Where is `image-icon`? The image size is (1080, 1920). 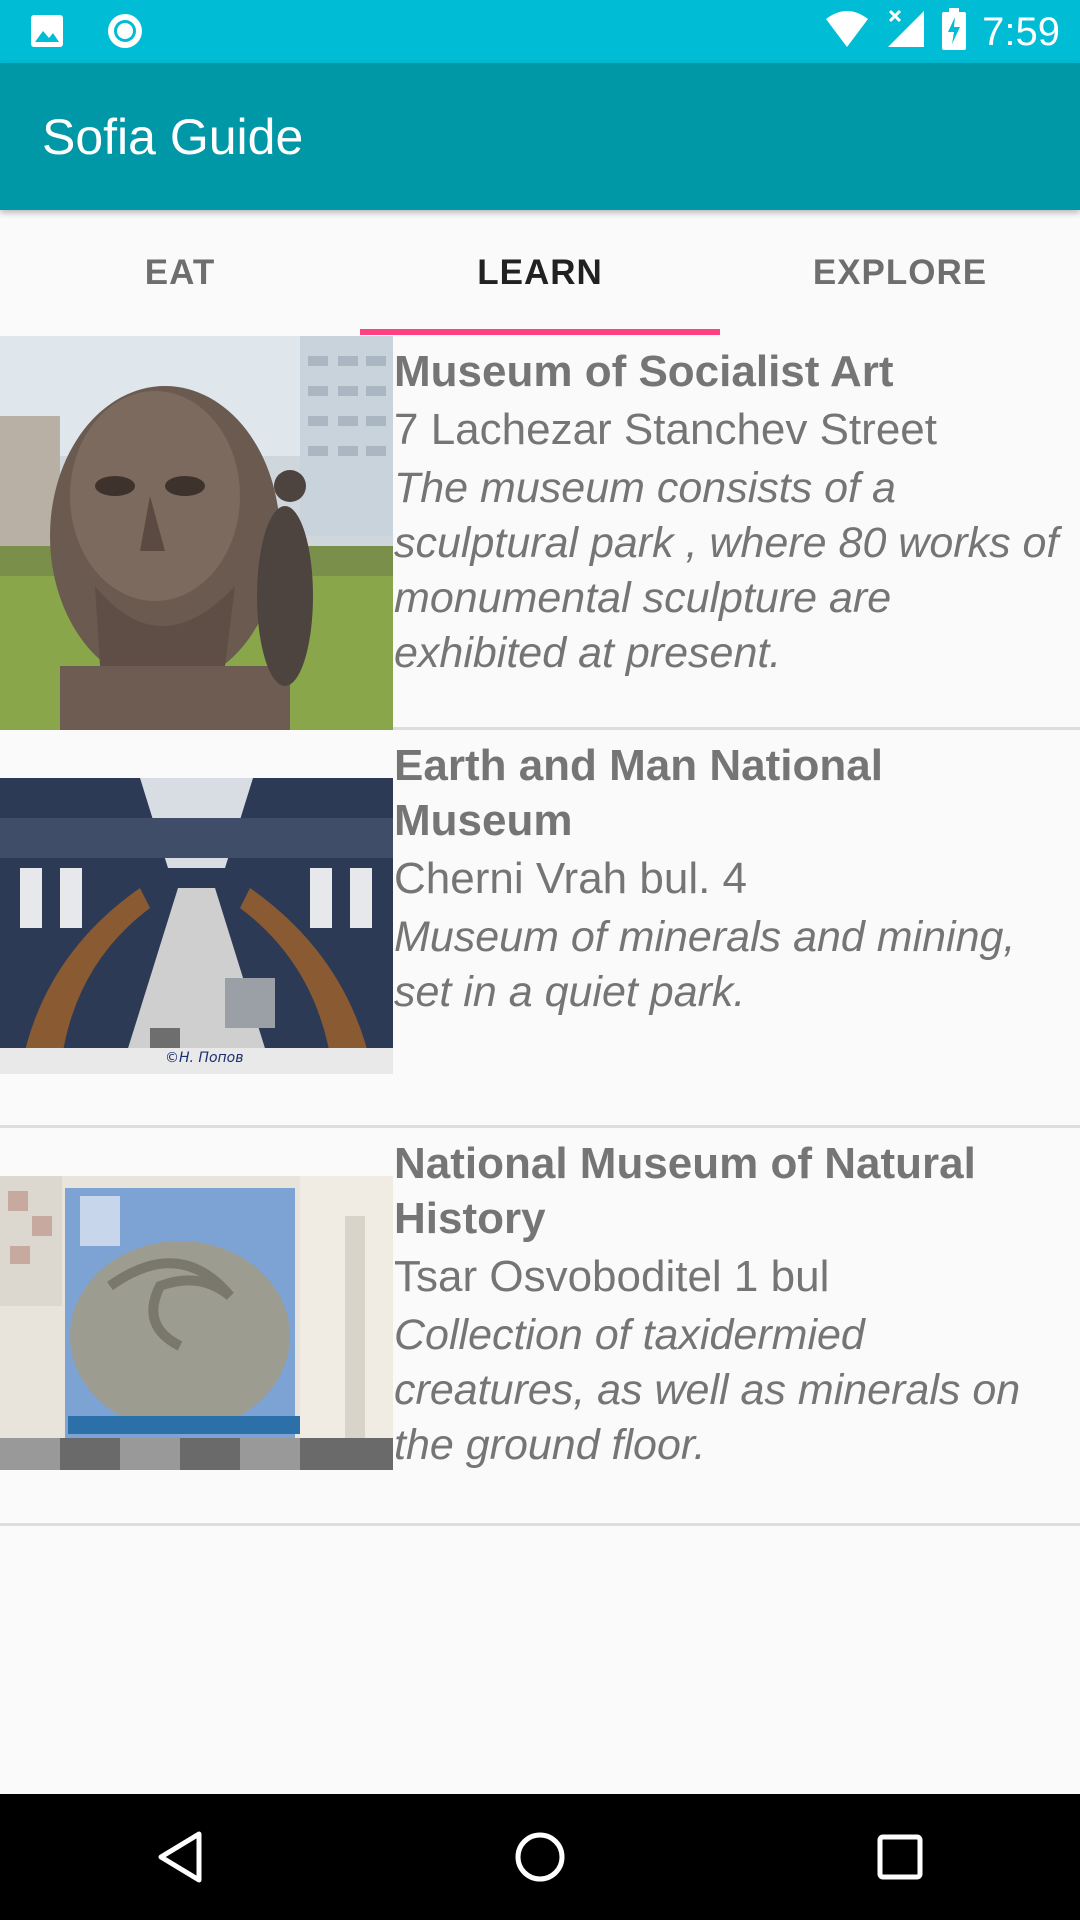 image-icon is located at coordinates (47, 33).